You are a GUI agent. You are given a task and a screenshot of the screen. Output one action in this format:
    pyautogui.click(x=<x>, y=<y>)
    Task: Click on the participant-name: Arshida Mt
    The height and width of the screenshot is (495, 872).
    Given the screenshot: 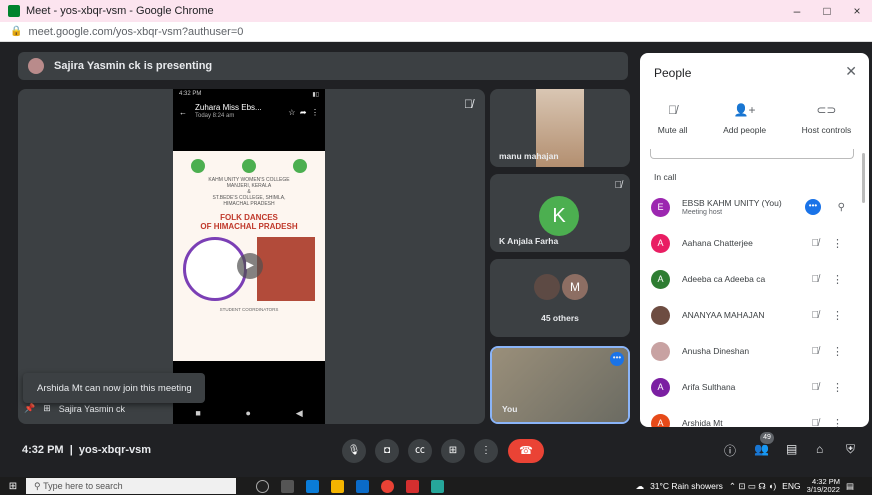 What is the action you would take?
    pyautogui.click(x=702, y=422)
    